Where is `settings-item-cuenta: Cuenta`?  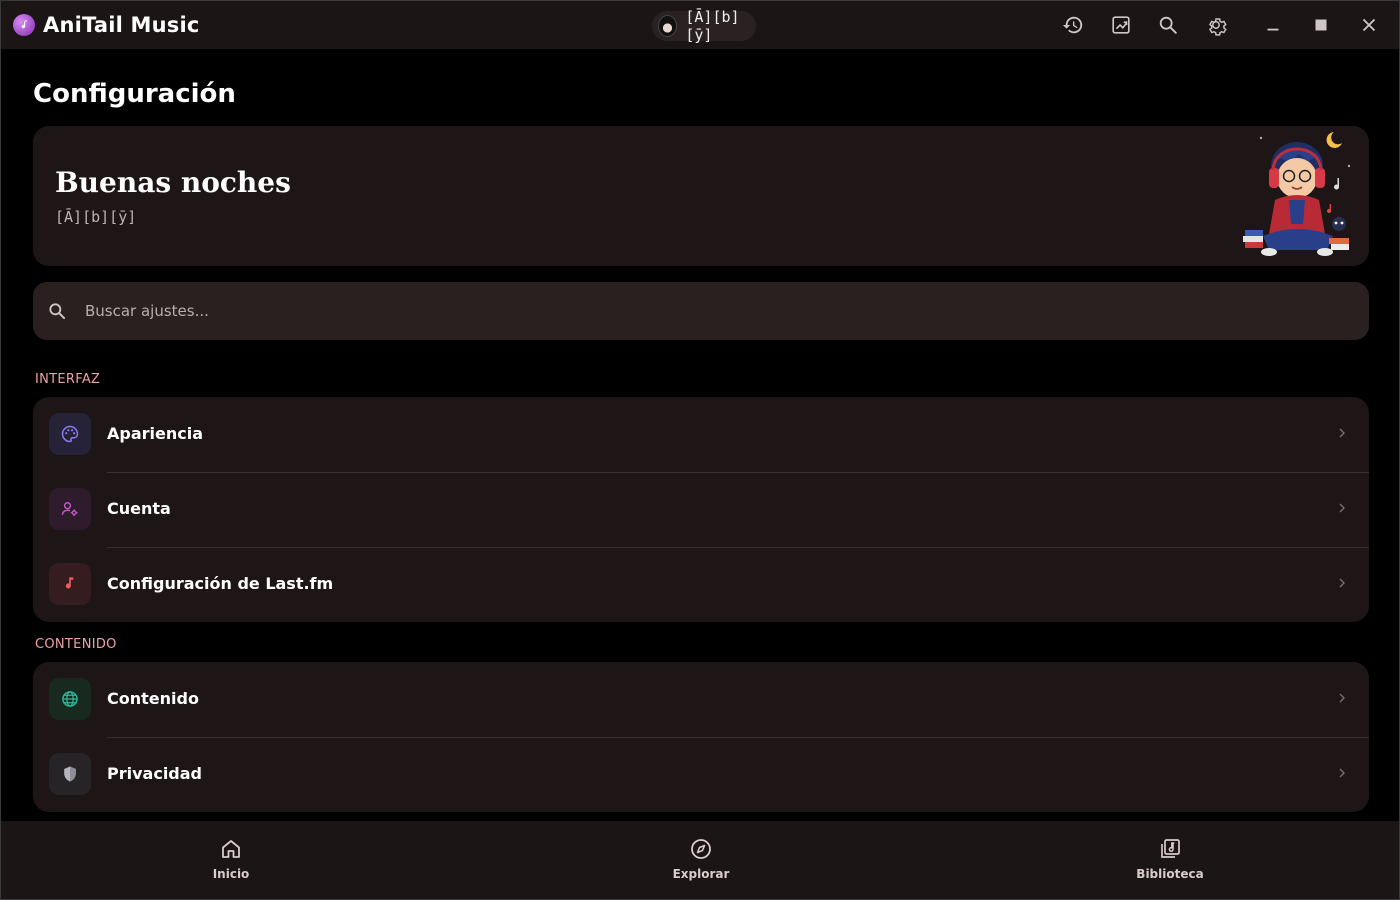
settings-item-cuenta: Cuenta is located at coordinates (701, 509).